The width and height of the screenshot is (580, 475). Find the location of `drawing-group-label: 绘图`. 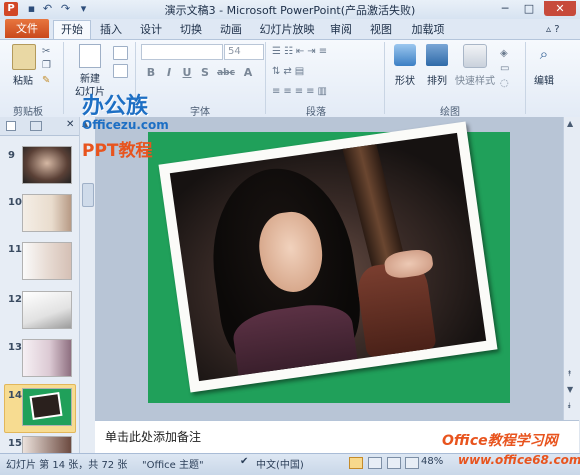

drawing-group-label: 绘图 is located at coordinates (450, 112).